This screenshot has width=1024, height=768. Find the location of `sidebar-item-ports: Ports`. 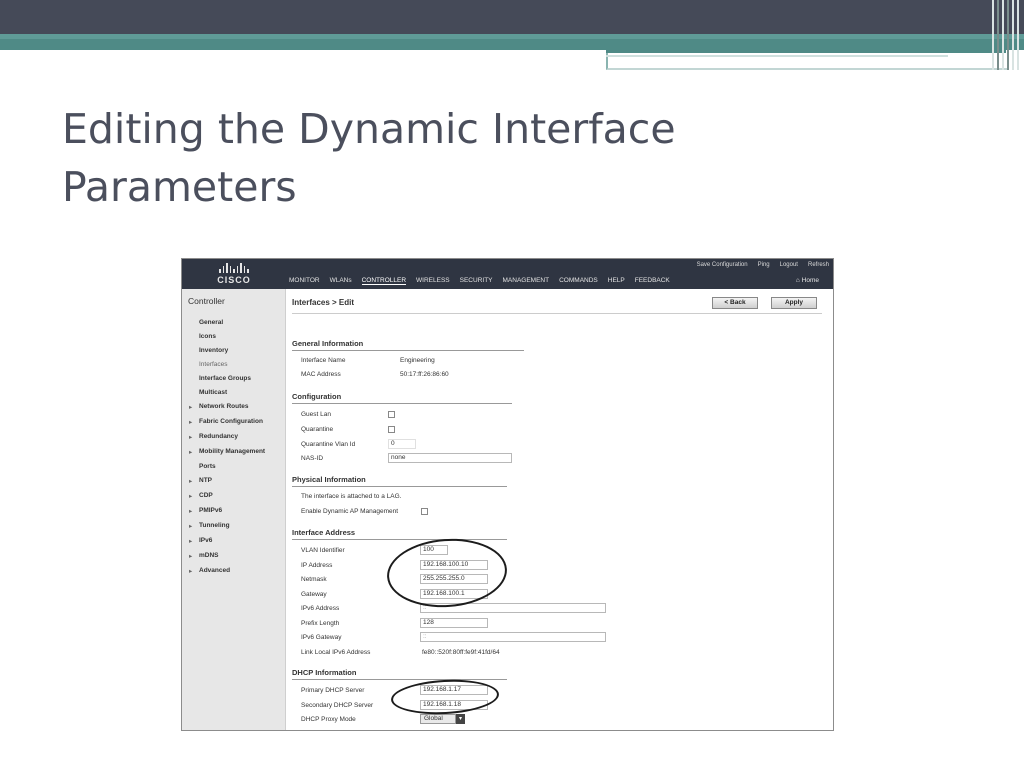

sidebar-item-ports: Ports is located at coordinates (207, 466).